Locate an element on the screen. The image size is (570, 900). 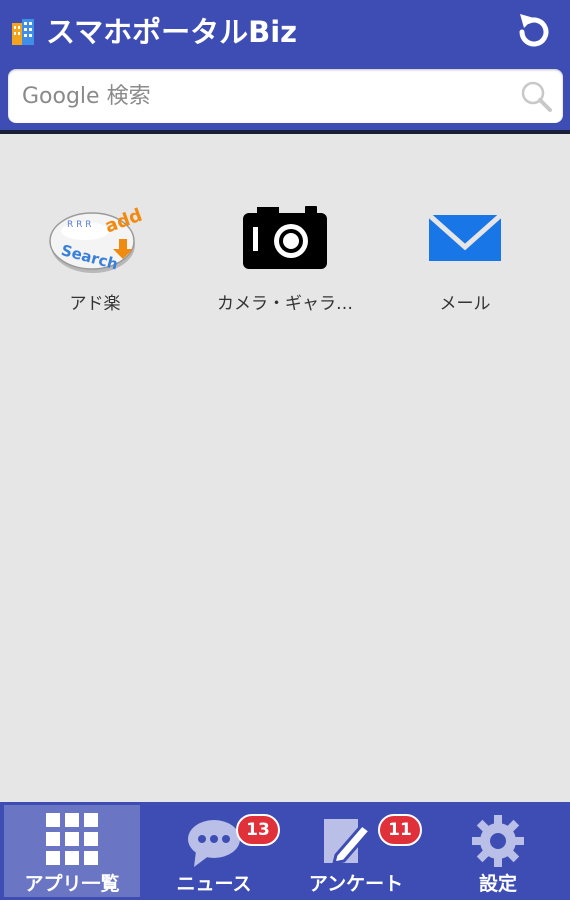
search-icon is located at coordinates (536, 96).